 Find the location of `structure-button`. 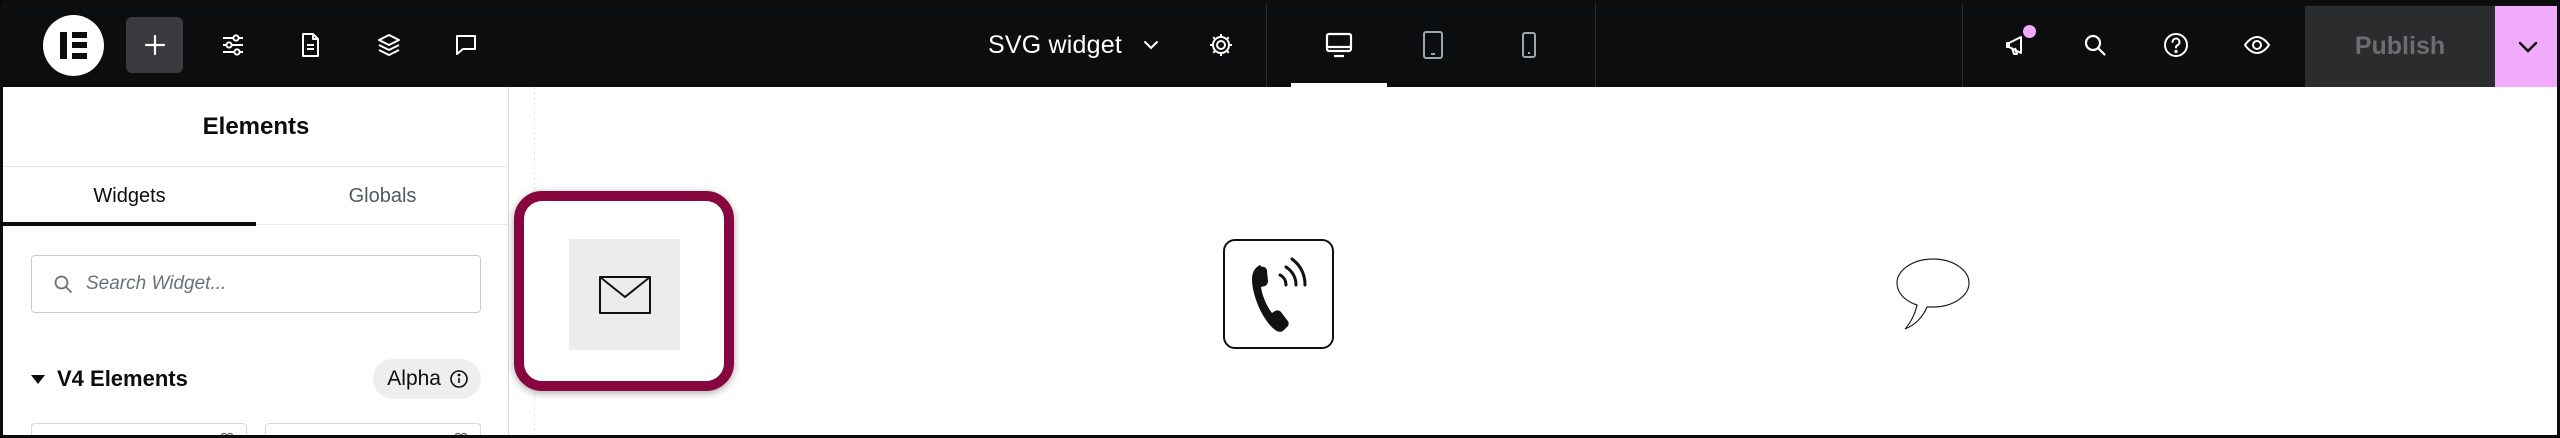

structure-button is located at coordinates (388, 45).